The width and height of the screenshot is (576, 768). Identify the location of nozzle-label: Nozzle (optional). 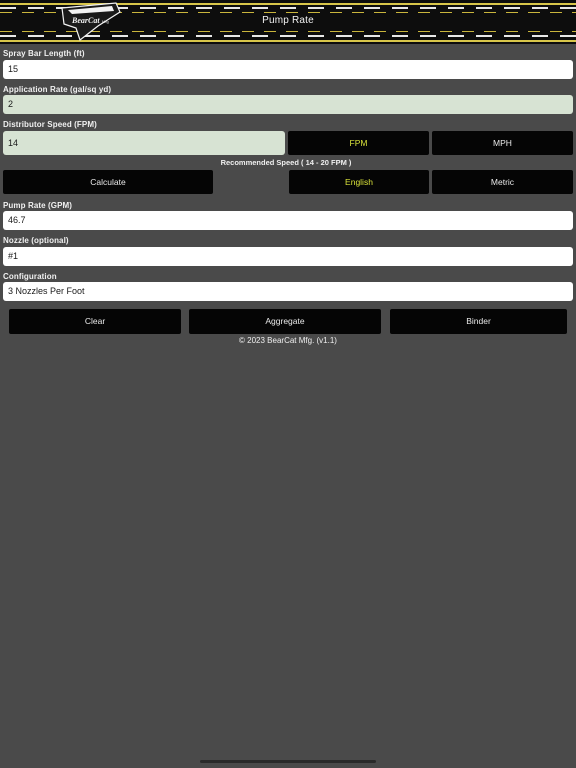
(36, 240).